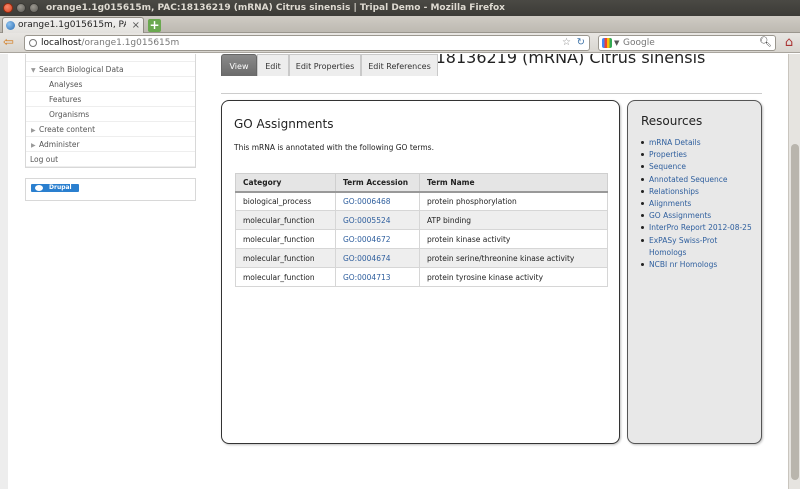  I want to click on scrollbar-thumb, so click(795, 312).